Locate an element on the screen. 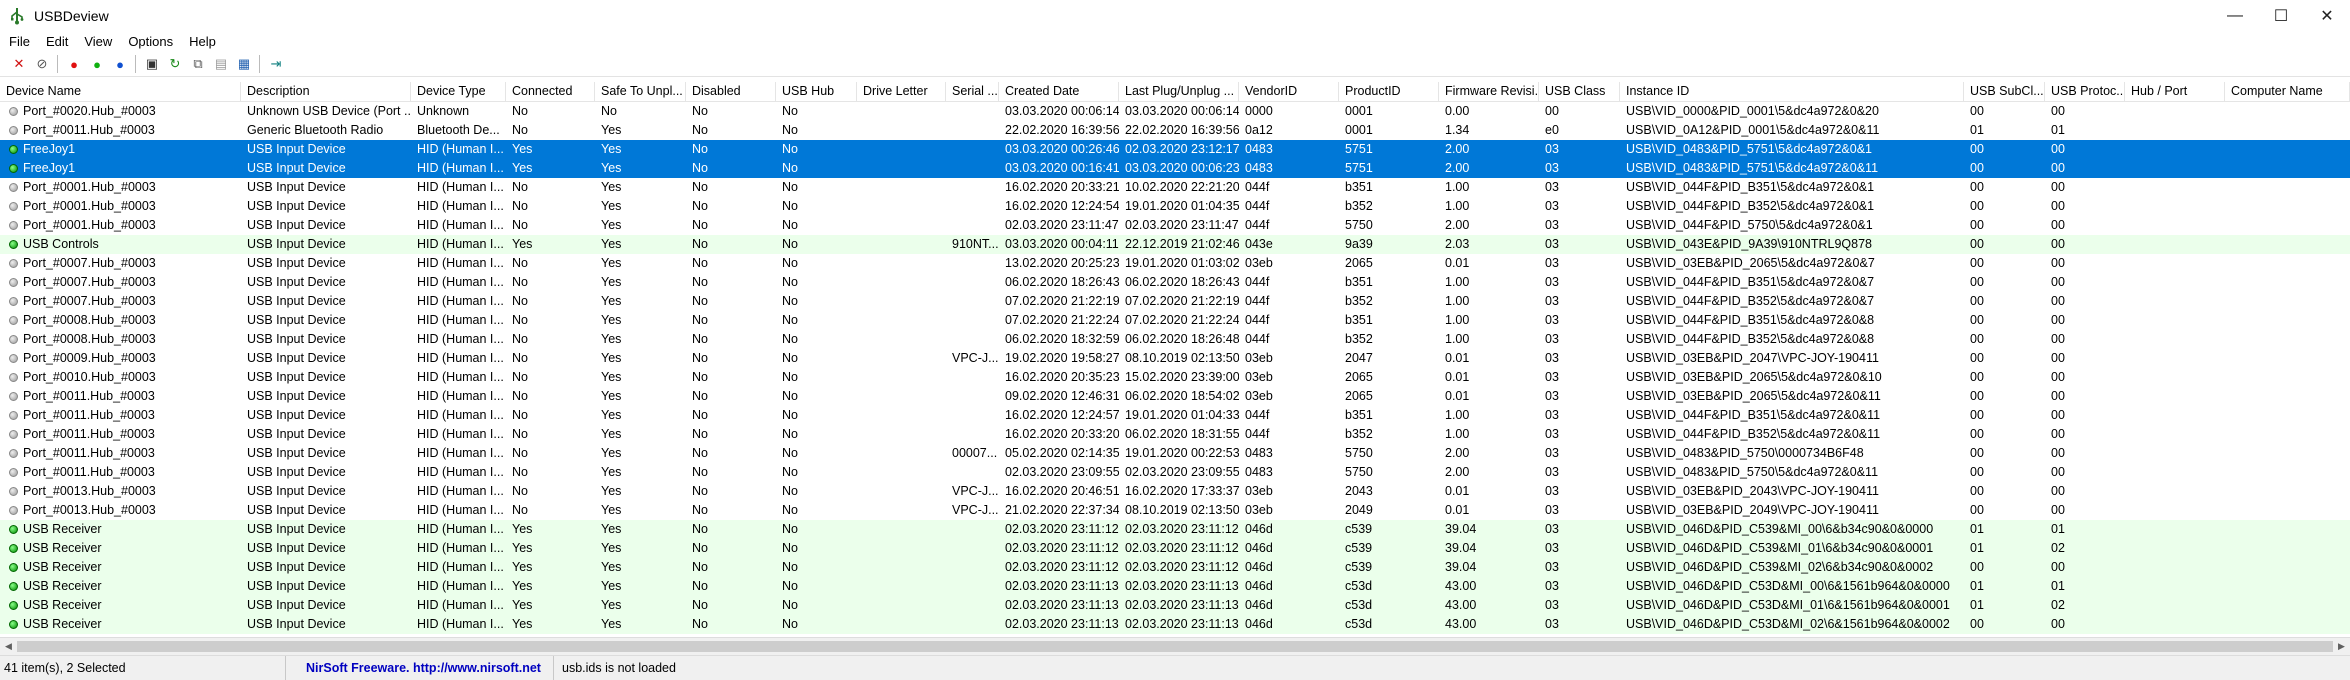 This screenshot has width=2350, height=680. copy-icon: ⧉ is located at coordinates (198, 64).